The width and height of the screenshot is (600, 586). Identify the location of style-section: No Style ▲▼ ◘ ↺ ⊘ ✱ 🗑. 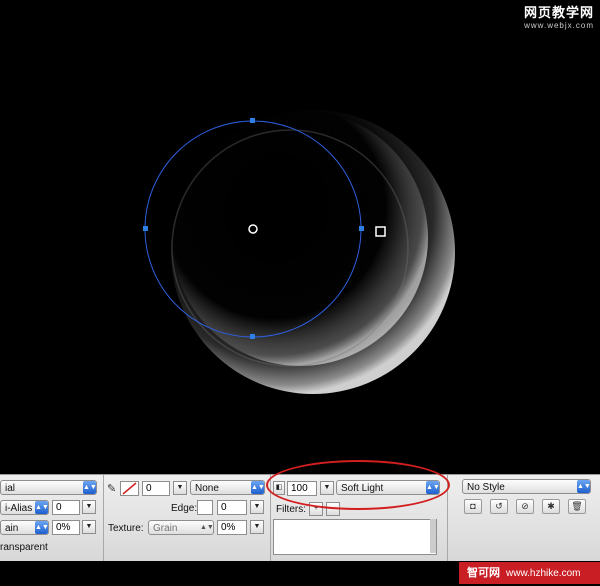
(523, 518).